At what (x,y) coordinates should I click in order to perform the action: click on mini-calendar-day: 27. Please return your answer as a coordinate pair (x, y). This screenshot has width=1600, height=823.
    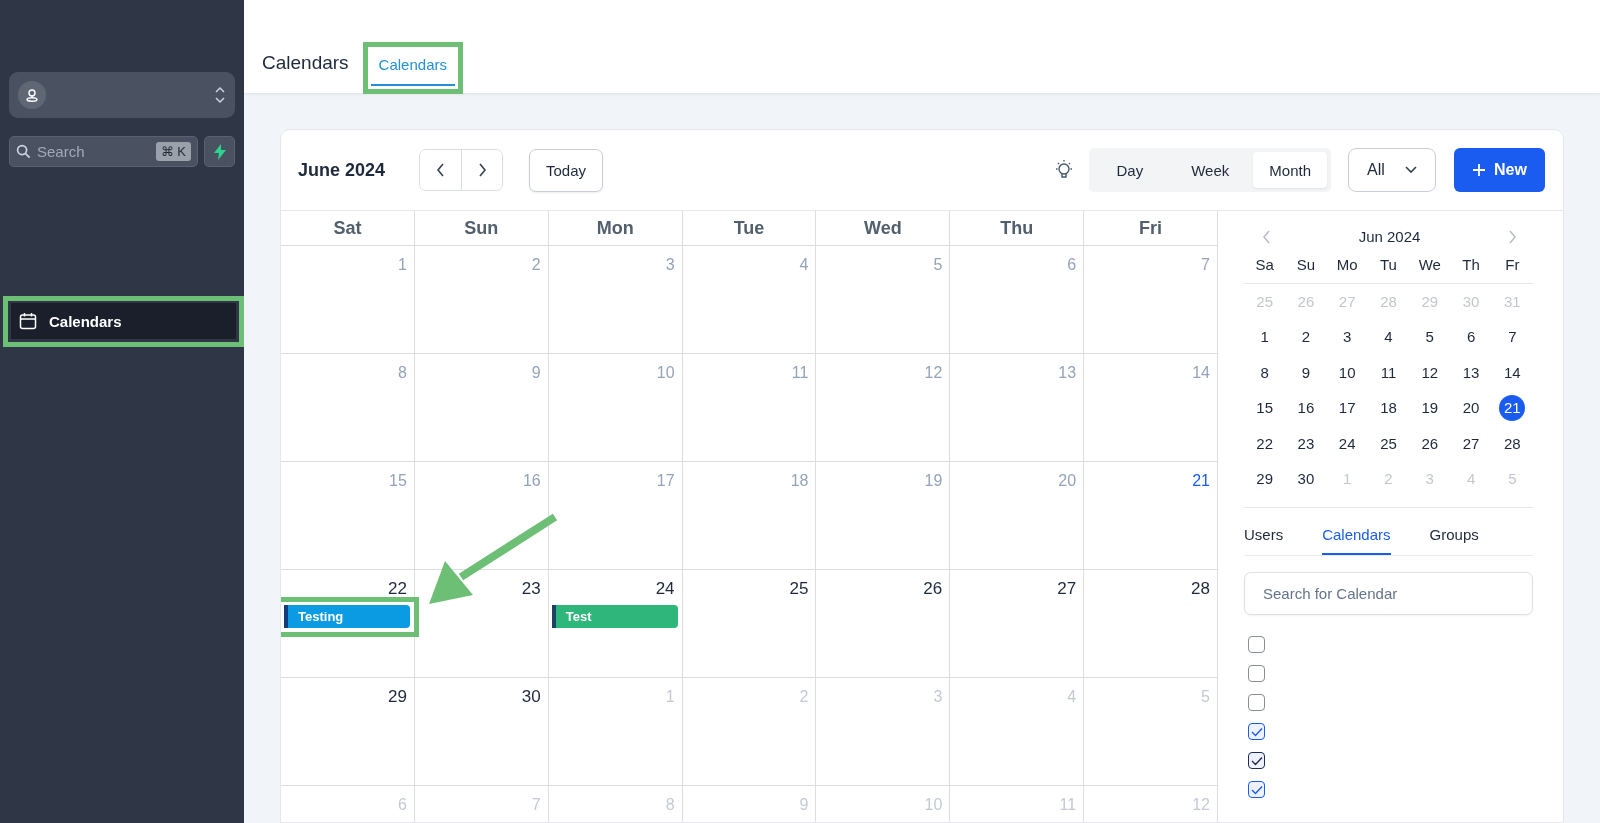
    Looking at the image, I should click on (1471, 443).